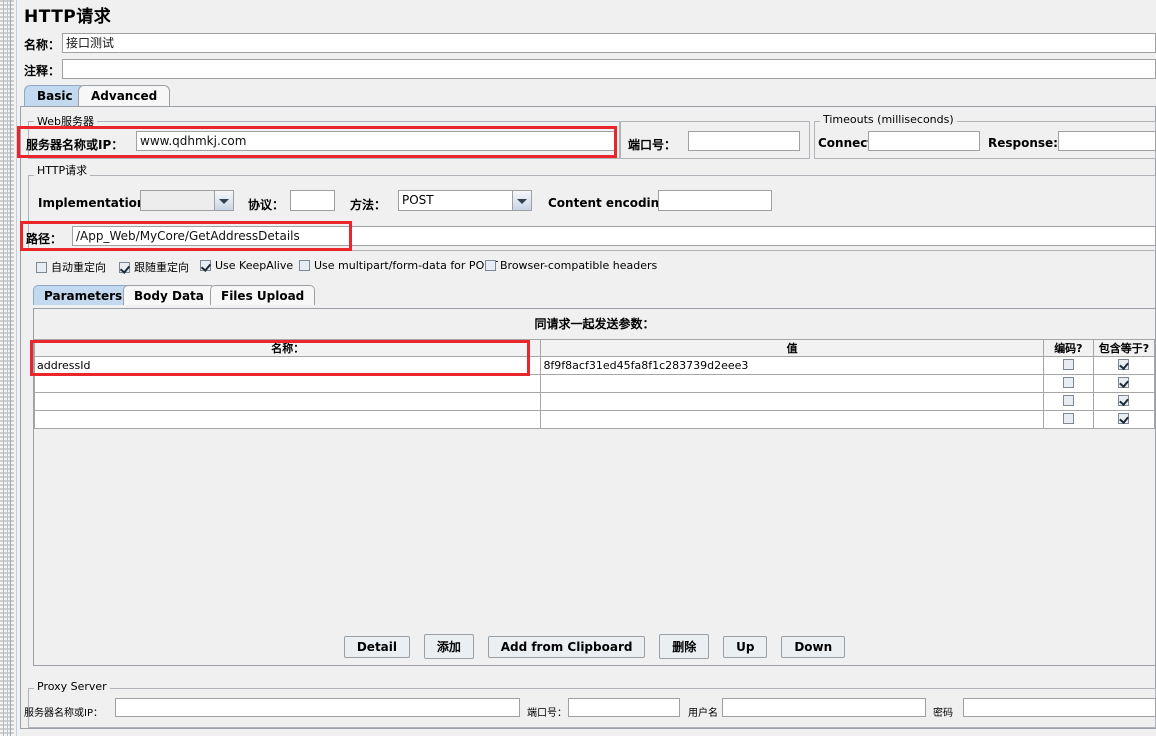 This screenshot has height=736, width=1156. What do you see at coordinates (263, 295) in the screenshot?
I see `tab-files-upload: Files Upload` at bounding box center [263, 295].